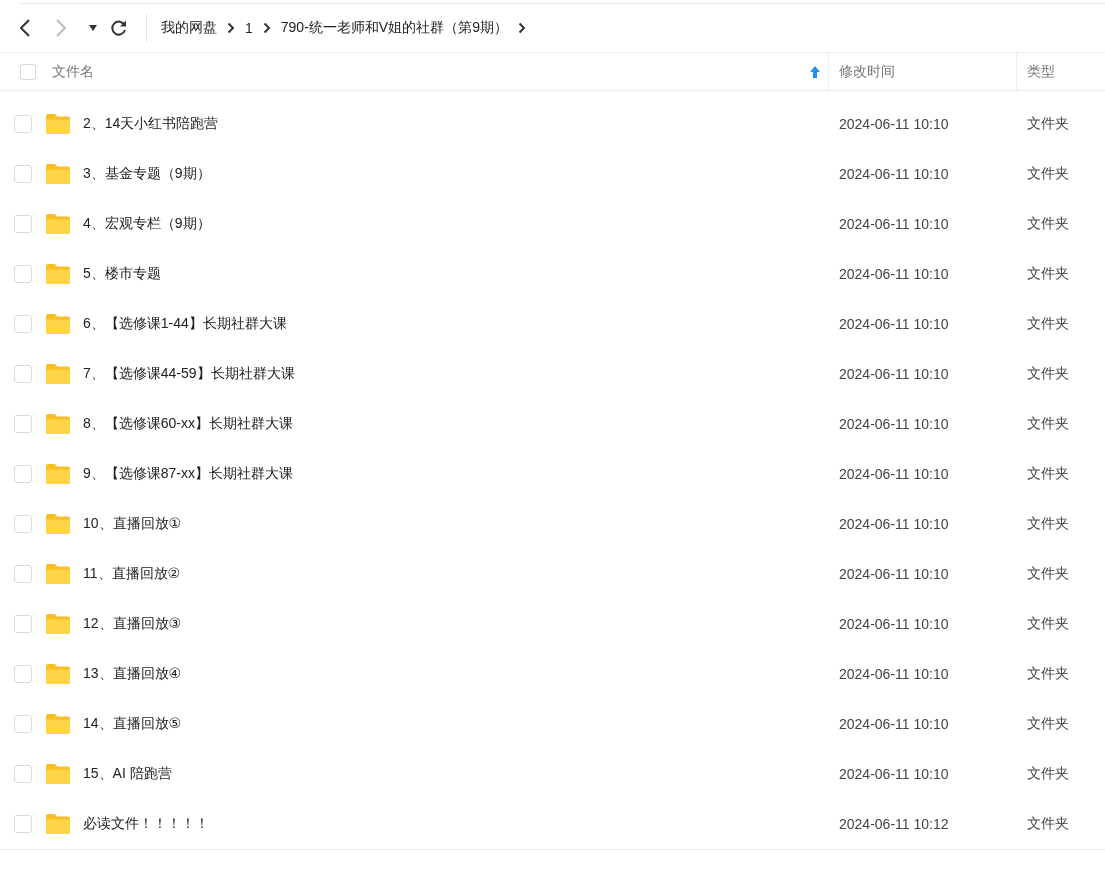 This screenshot has height=870, width=1105. Describe the element at coordinates (461, 324) in the screenshot. I see `file-name: 6、【选修课1-44】长期社群大课` at that location.